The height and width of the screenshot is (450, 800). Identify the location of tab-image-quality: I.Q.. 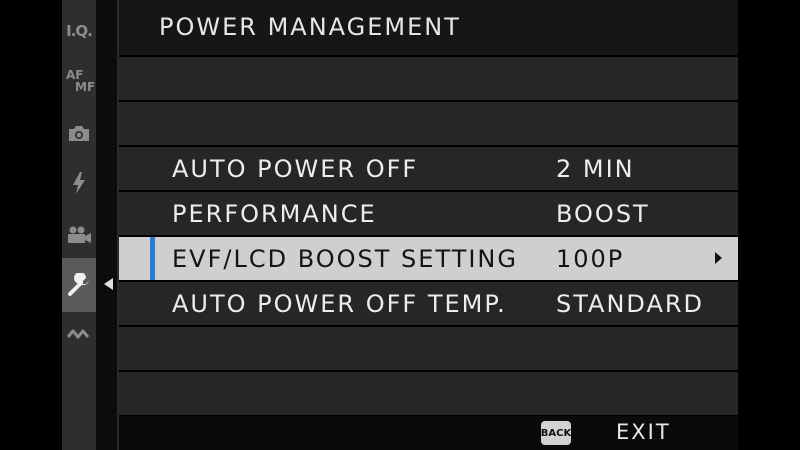
(79, 31).